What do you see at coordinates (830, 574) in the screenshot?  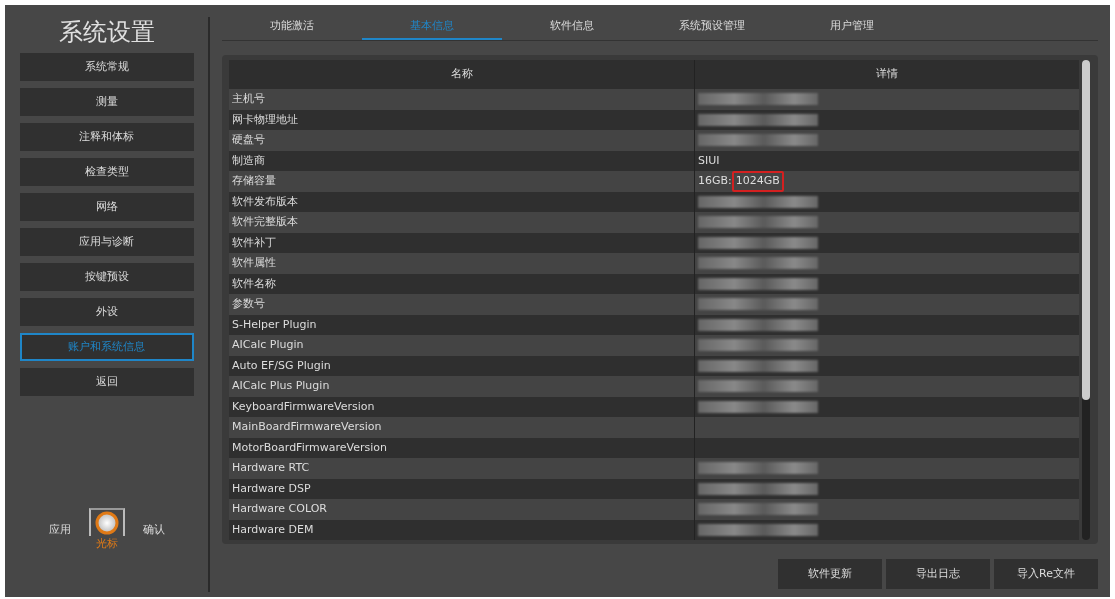 I see `action-button: 软件更新` at bounding box center [830, 574].